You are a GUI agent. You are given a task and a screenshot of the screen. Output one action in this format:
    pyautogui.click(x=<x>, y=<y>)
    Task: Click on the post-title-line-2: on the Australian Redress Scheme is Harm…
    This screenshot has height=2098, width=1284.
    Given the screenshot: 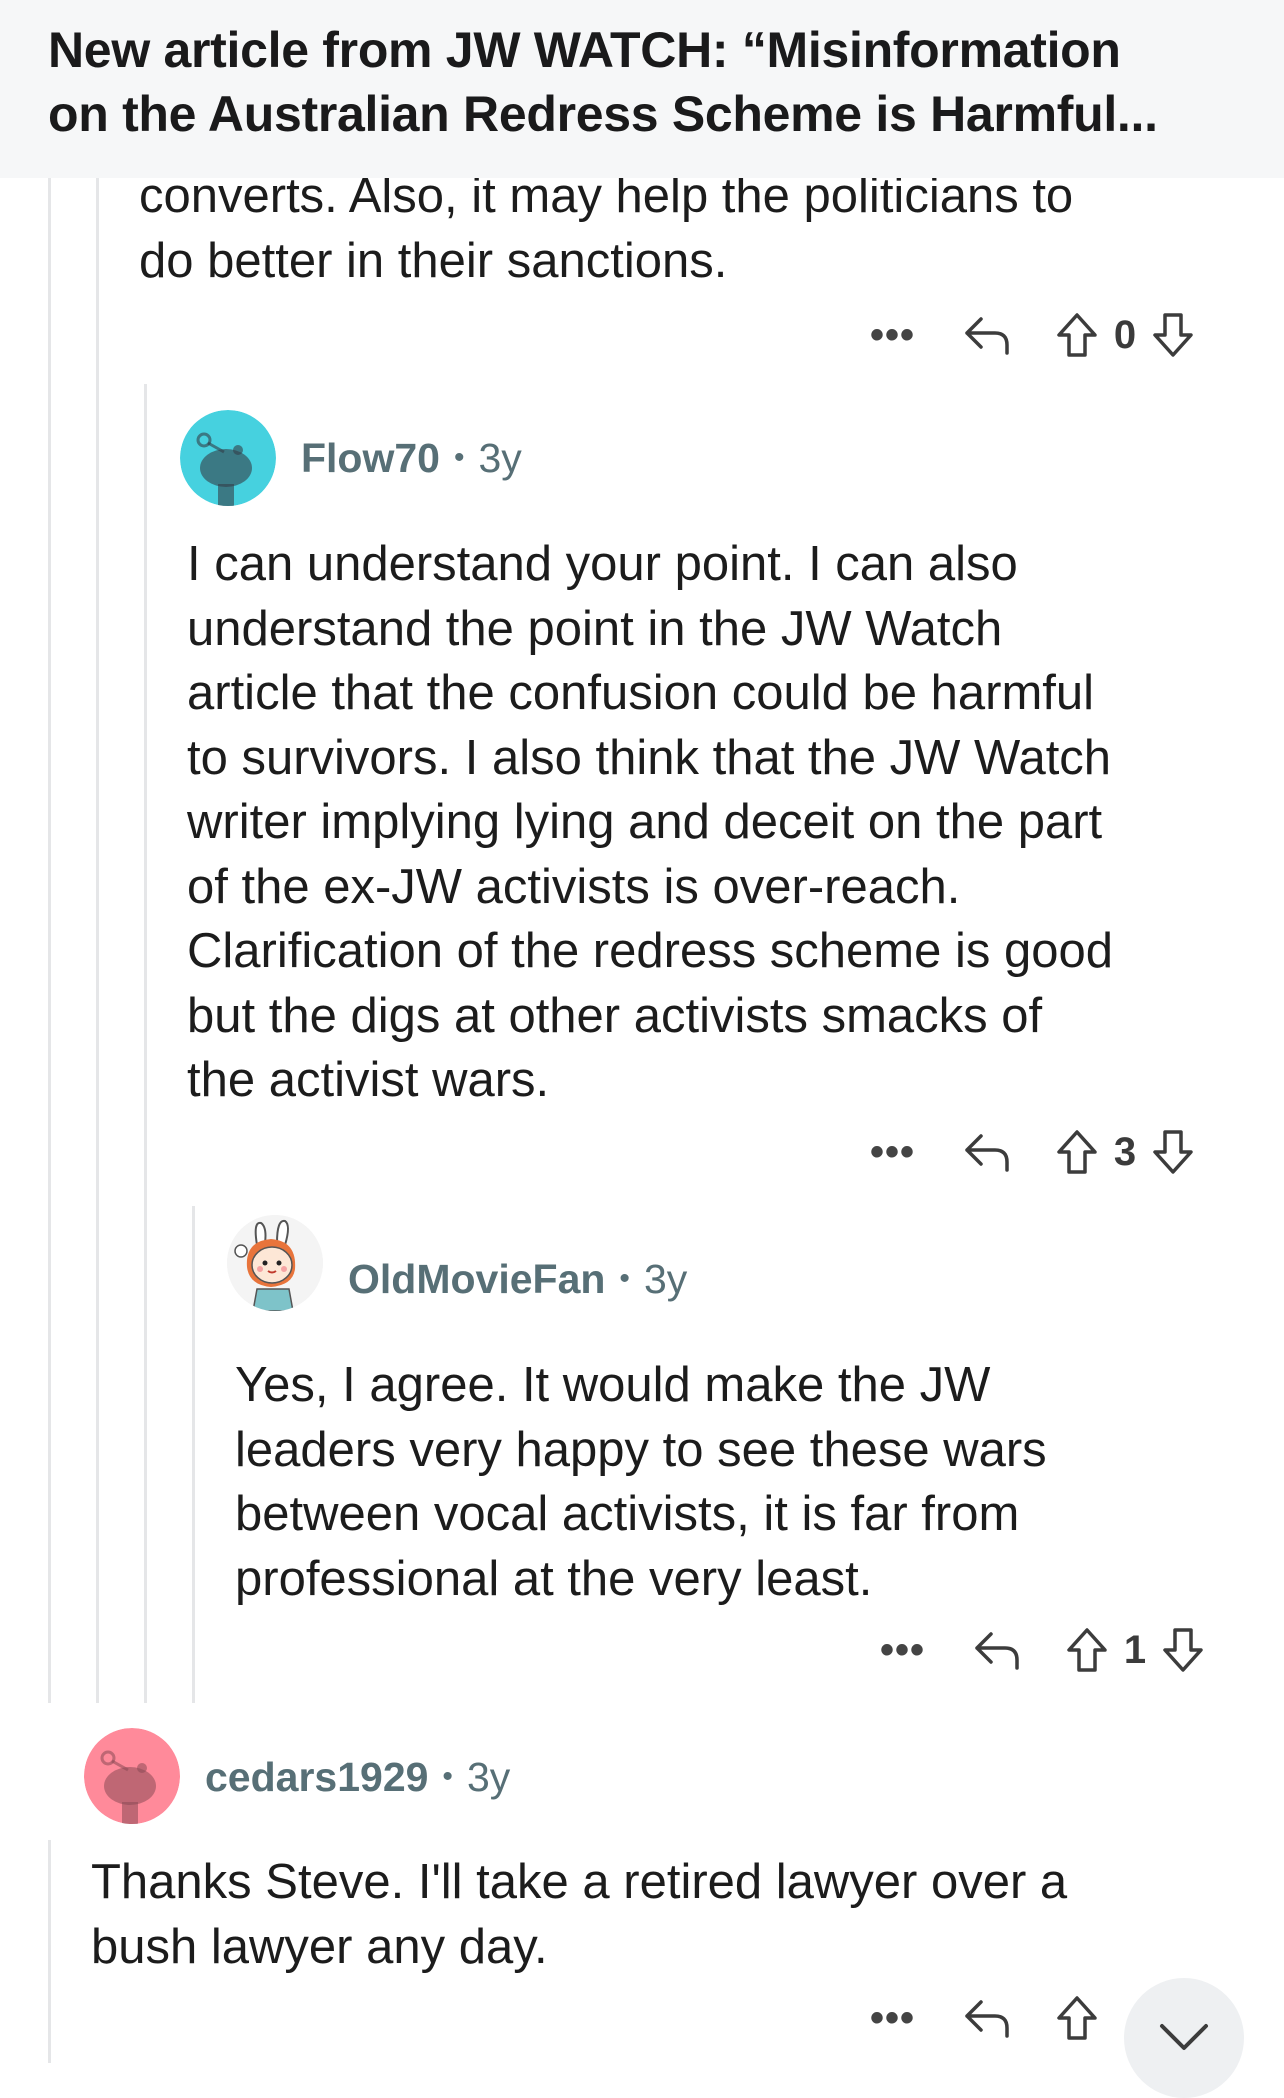 What is the action you would take?
    pyautogui.click(x=603, y=114)
    